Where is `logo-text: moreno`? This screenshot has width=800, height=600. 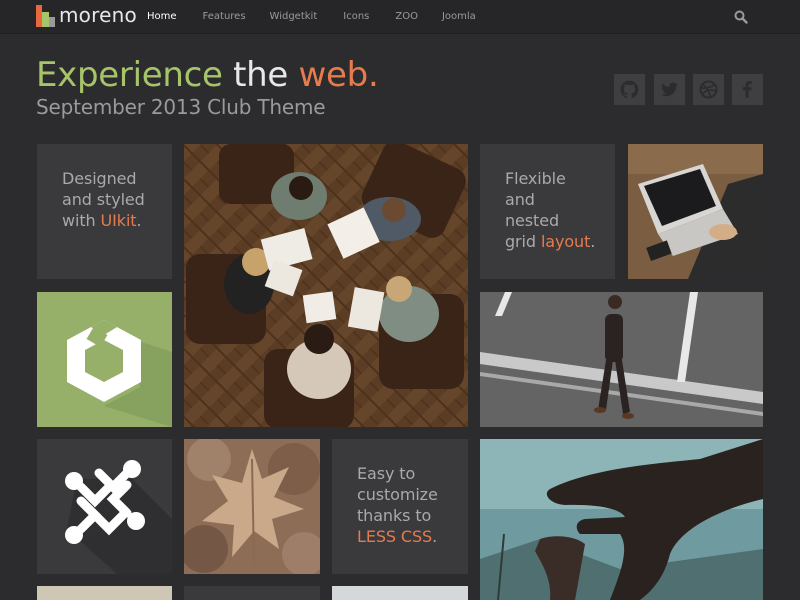 logo-text: moreno is located at coordinates (98, 15).